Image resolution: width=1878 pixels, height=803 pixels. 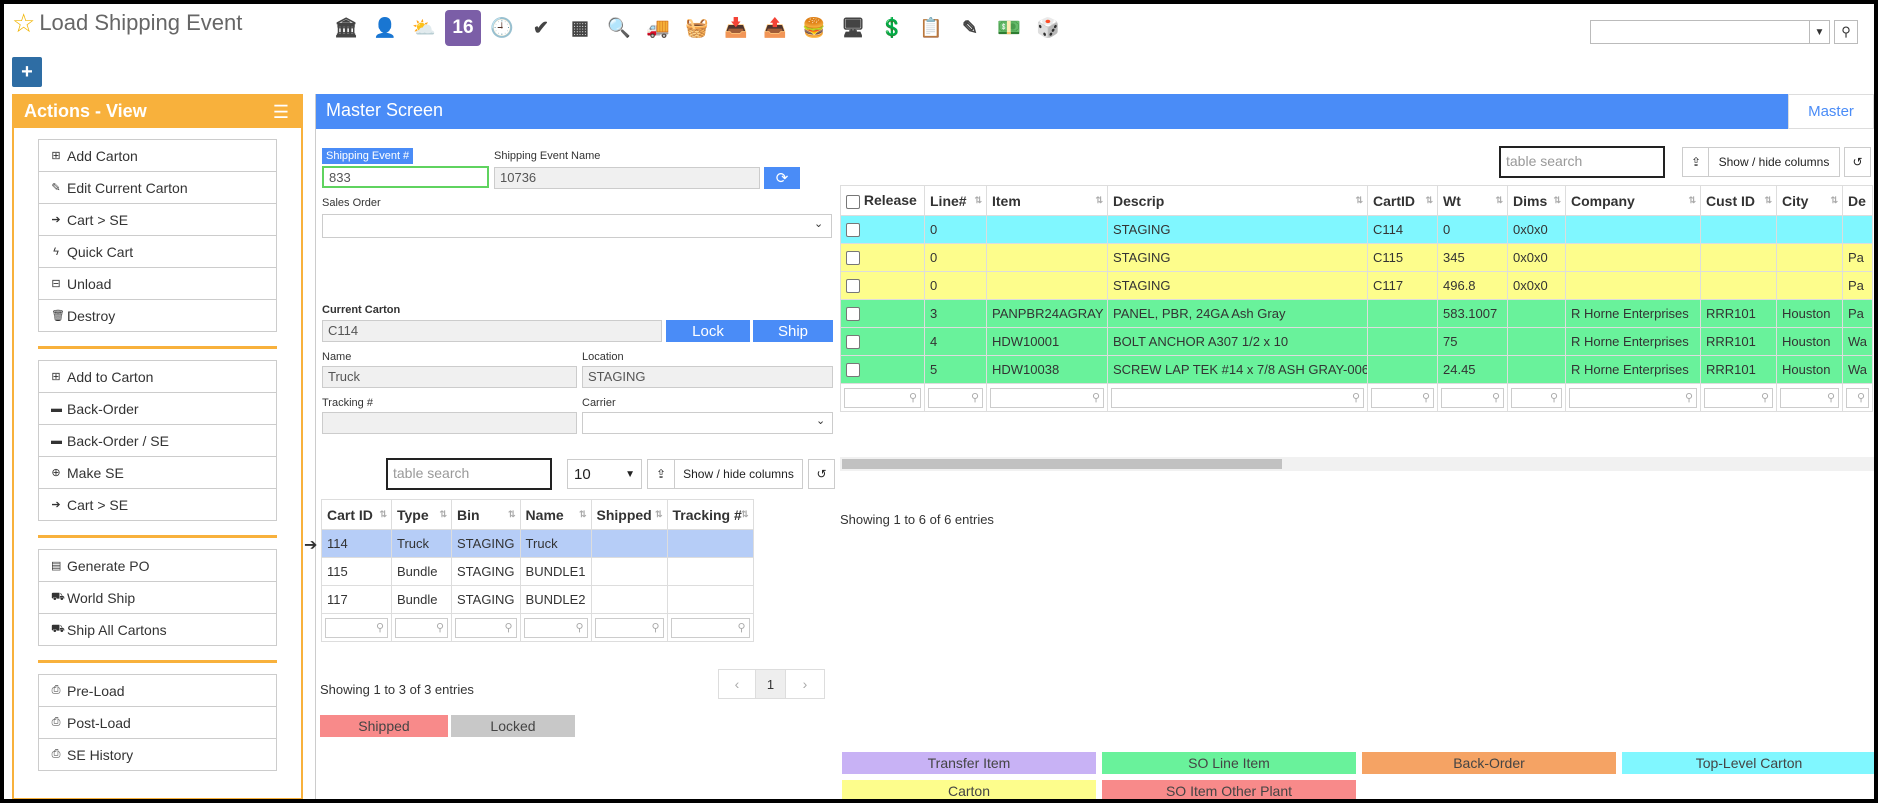 I want to click on items-col-header: CartID ⇅, so click(x=1402, y=200).